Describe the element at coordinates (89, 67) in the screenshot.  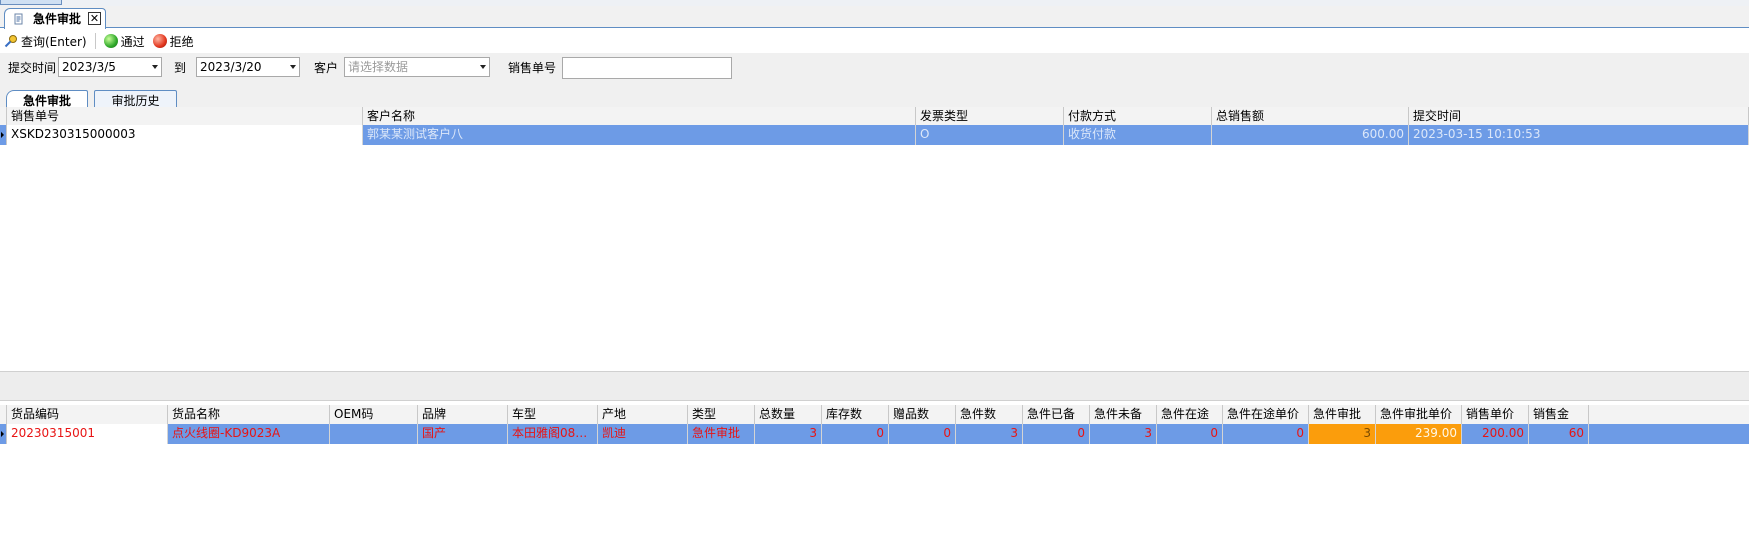
I see `date-from-value: 2023/3/5` at that location.